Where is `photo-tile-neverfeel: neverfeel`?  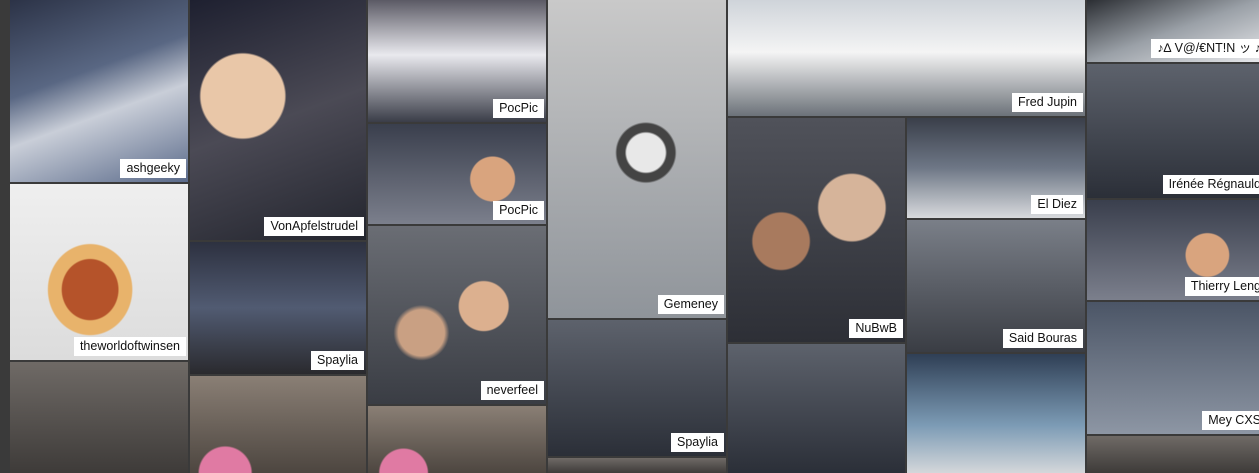 photo-tile-neverfeel: neverfeel is located at coordinates (457, 315).